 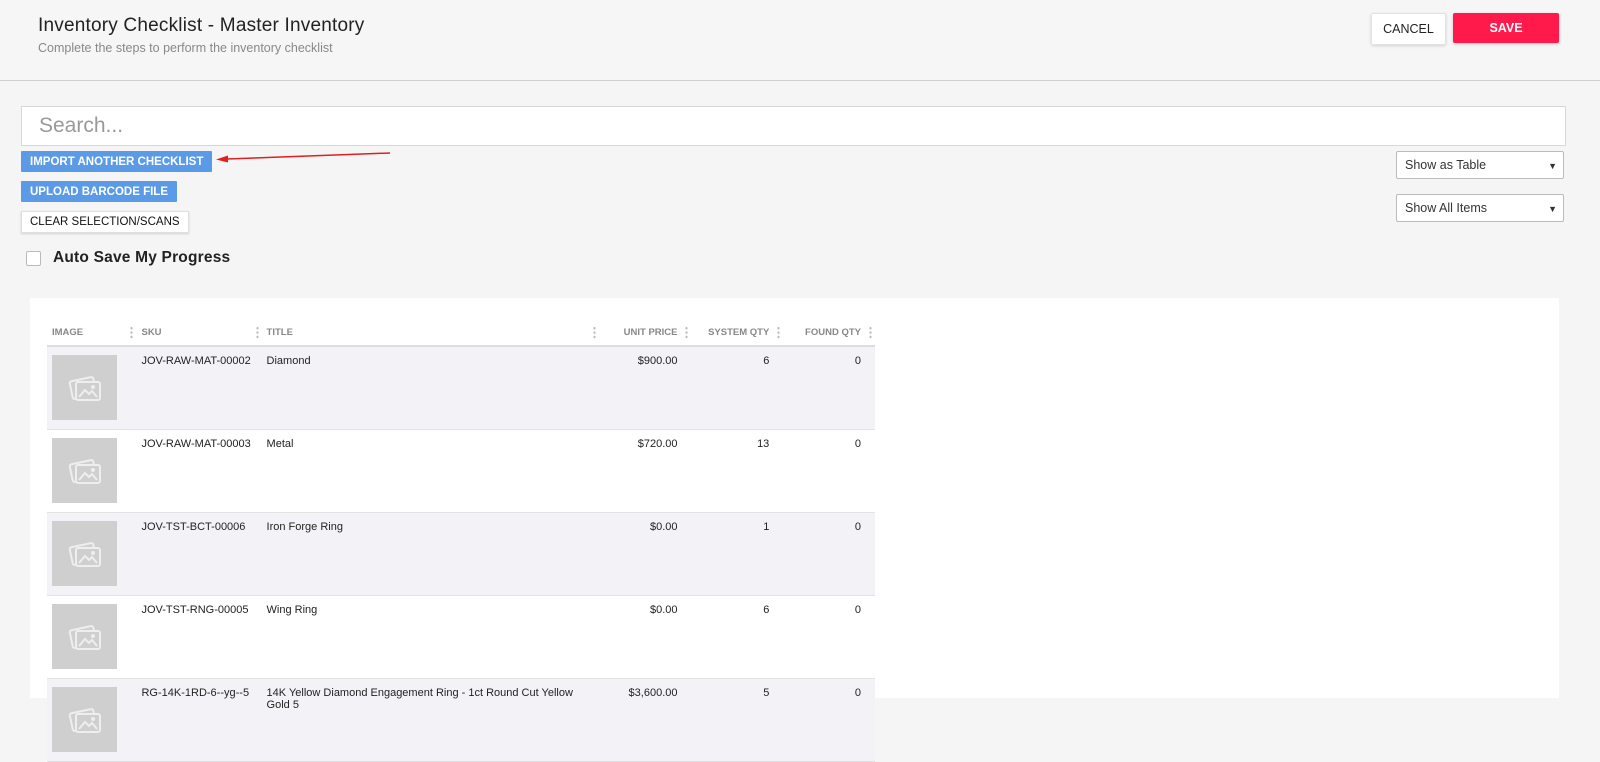 What do you see at coordinates (645, 471) in the screenshot?
I see `unit-price-cell: $720.00` at bounding box center [645, 471].